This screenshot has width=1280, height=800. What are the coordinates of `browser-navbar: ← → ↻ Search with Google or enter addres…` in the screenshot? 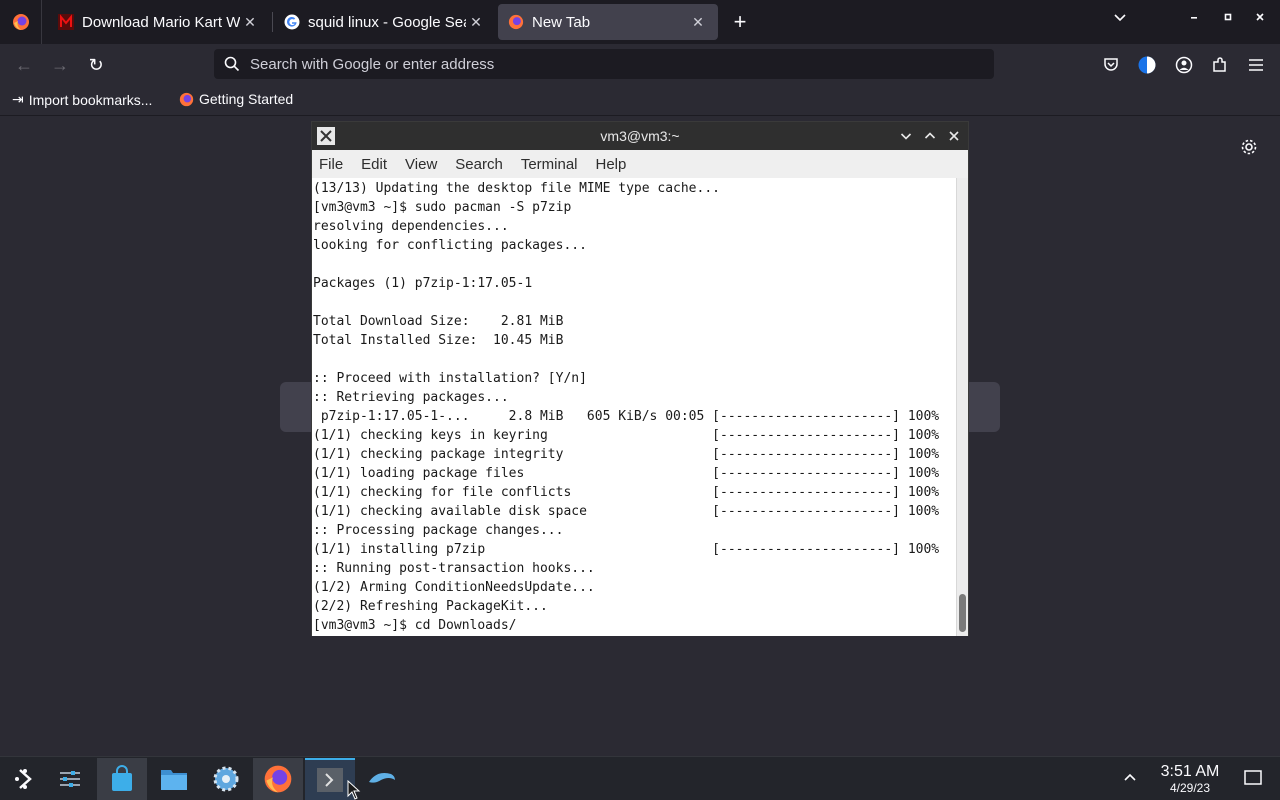 It's located at (640, 65).